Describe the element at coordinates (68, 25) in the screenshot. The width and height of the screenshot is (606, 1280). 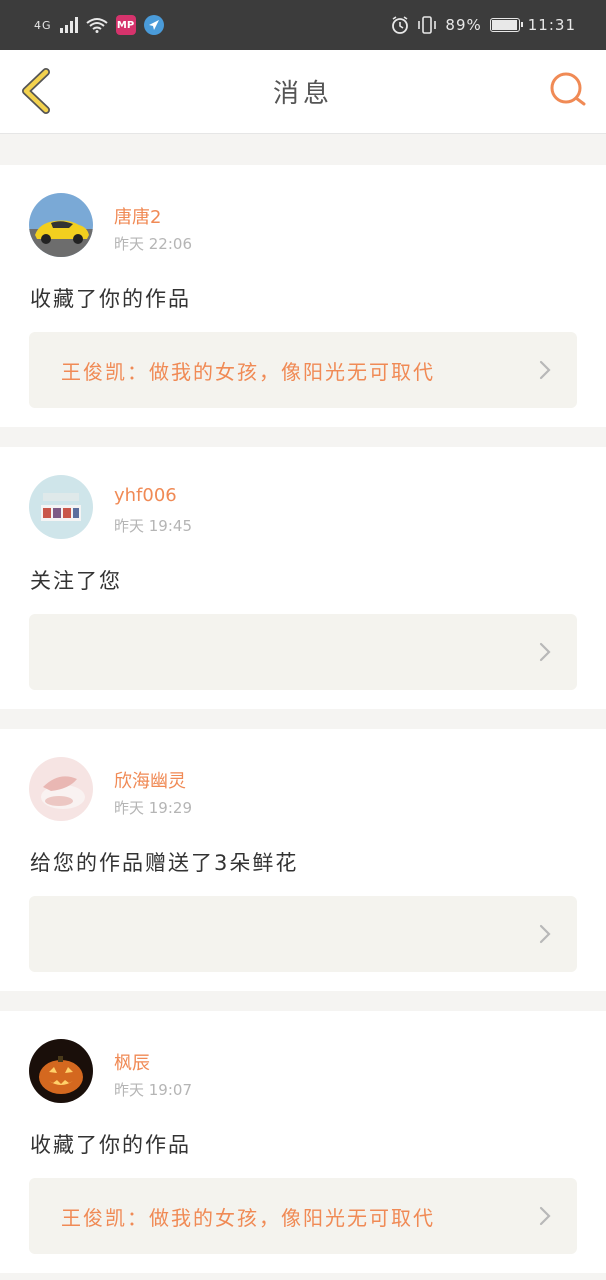
I see `signal-icon` at that location.